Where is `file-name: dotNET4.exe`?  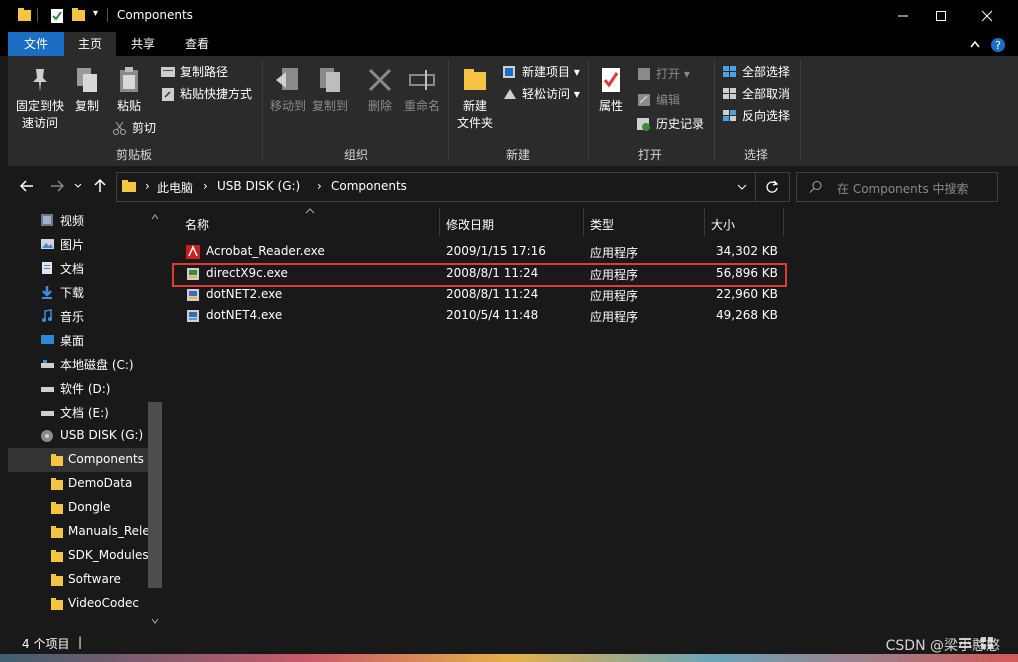 file-name: dotNET4.exe is located at coordinates (244, 315).